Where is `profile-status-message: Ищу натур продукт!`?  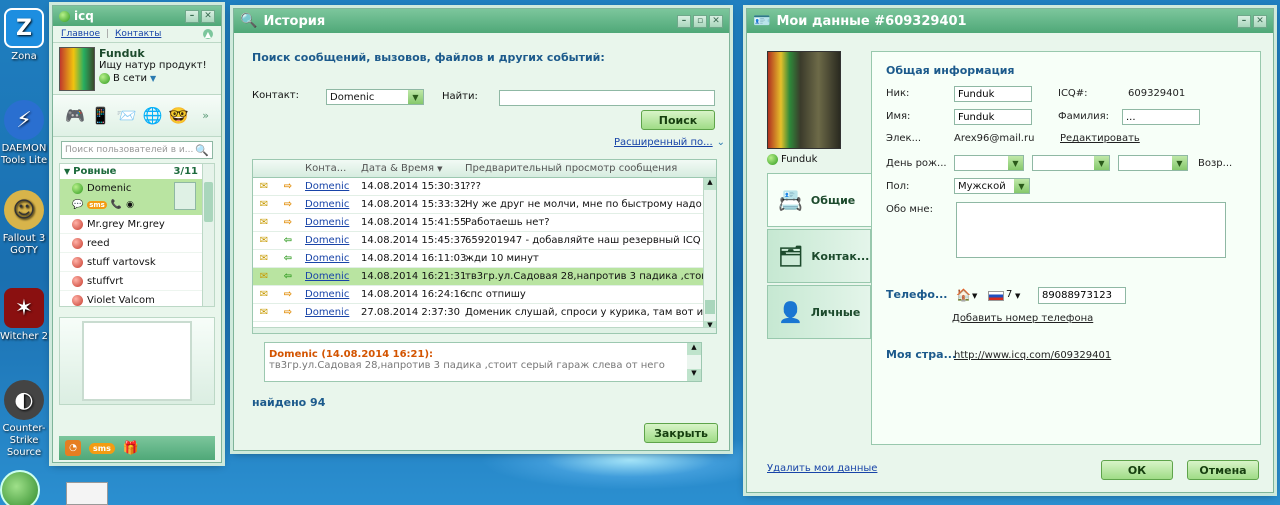 profile-status-message: Ищу натур продукт! is located at coordinates (153, 65).